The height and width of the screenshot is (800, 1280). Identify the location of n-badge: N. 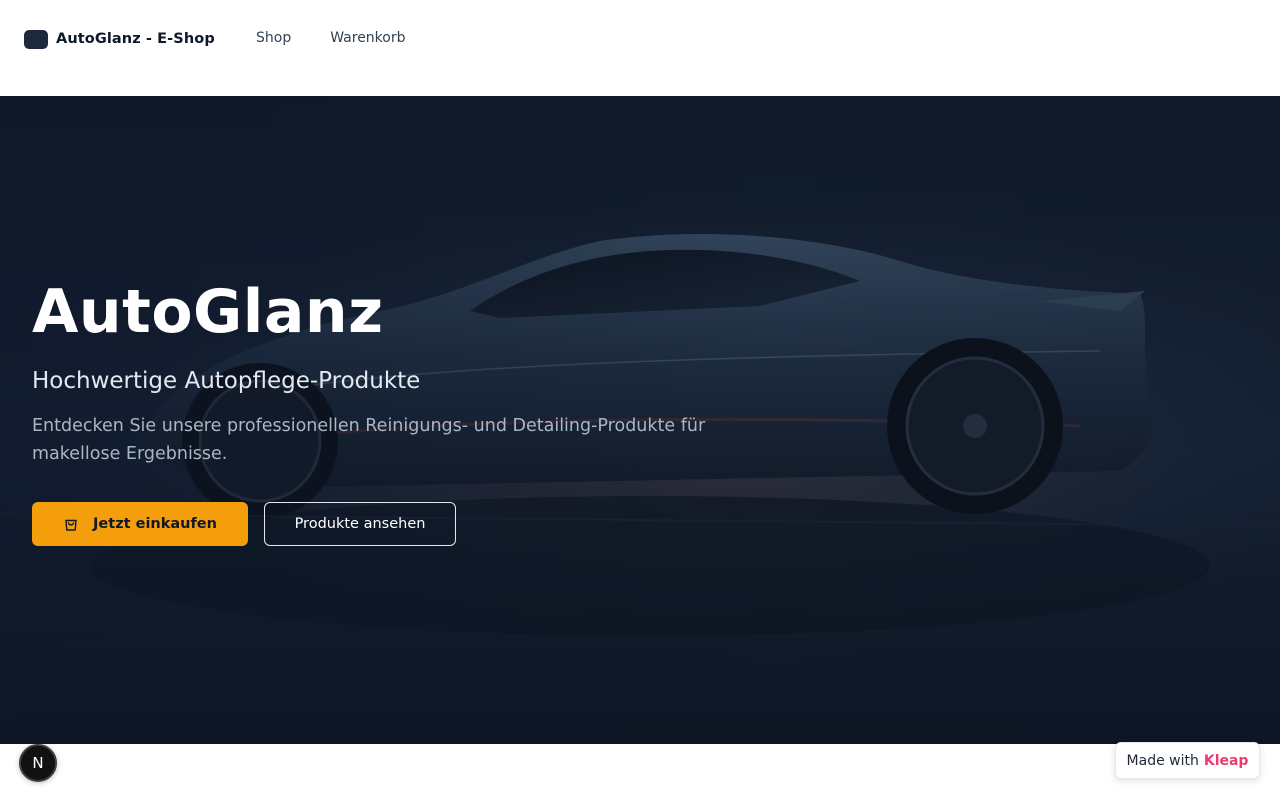
(38, 763).